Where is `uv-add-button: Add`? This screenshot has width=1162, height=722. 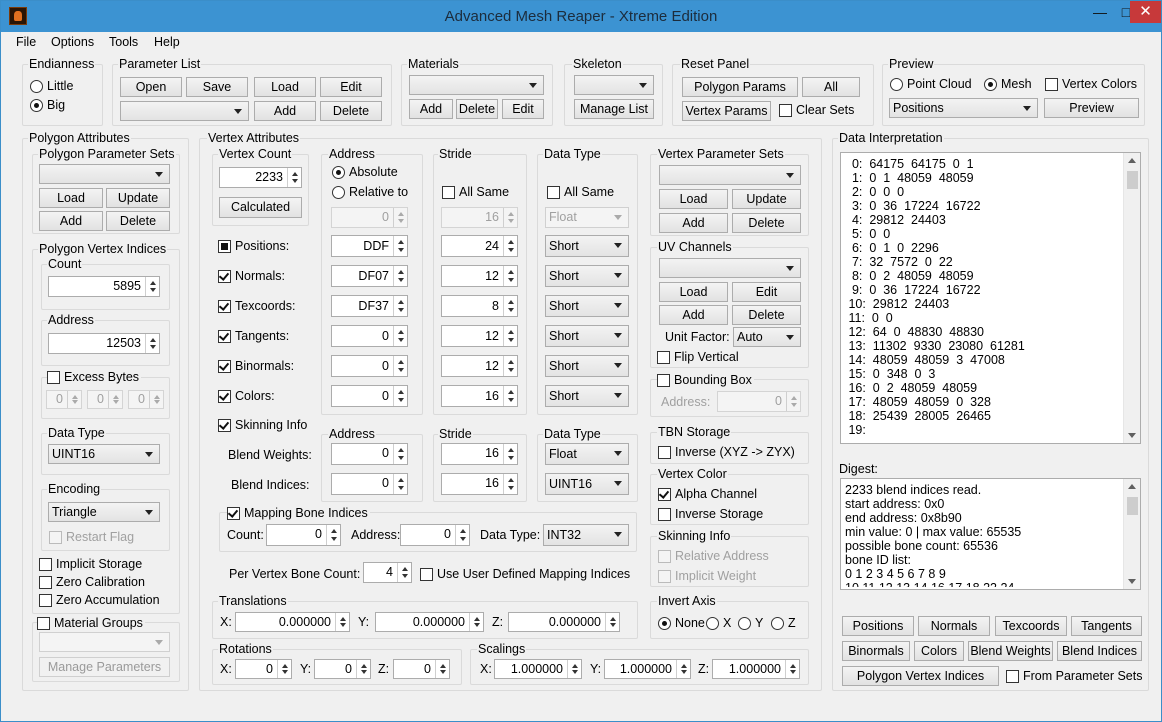
uv-add-button: Add is located at coordinates (693, 315).